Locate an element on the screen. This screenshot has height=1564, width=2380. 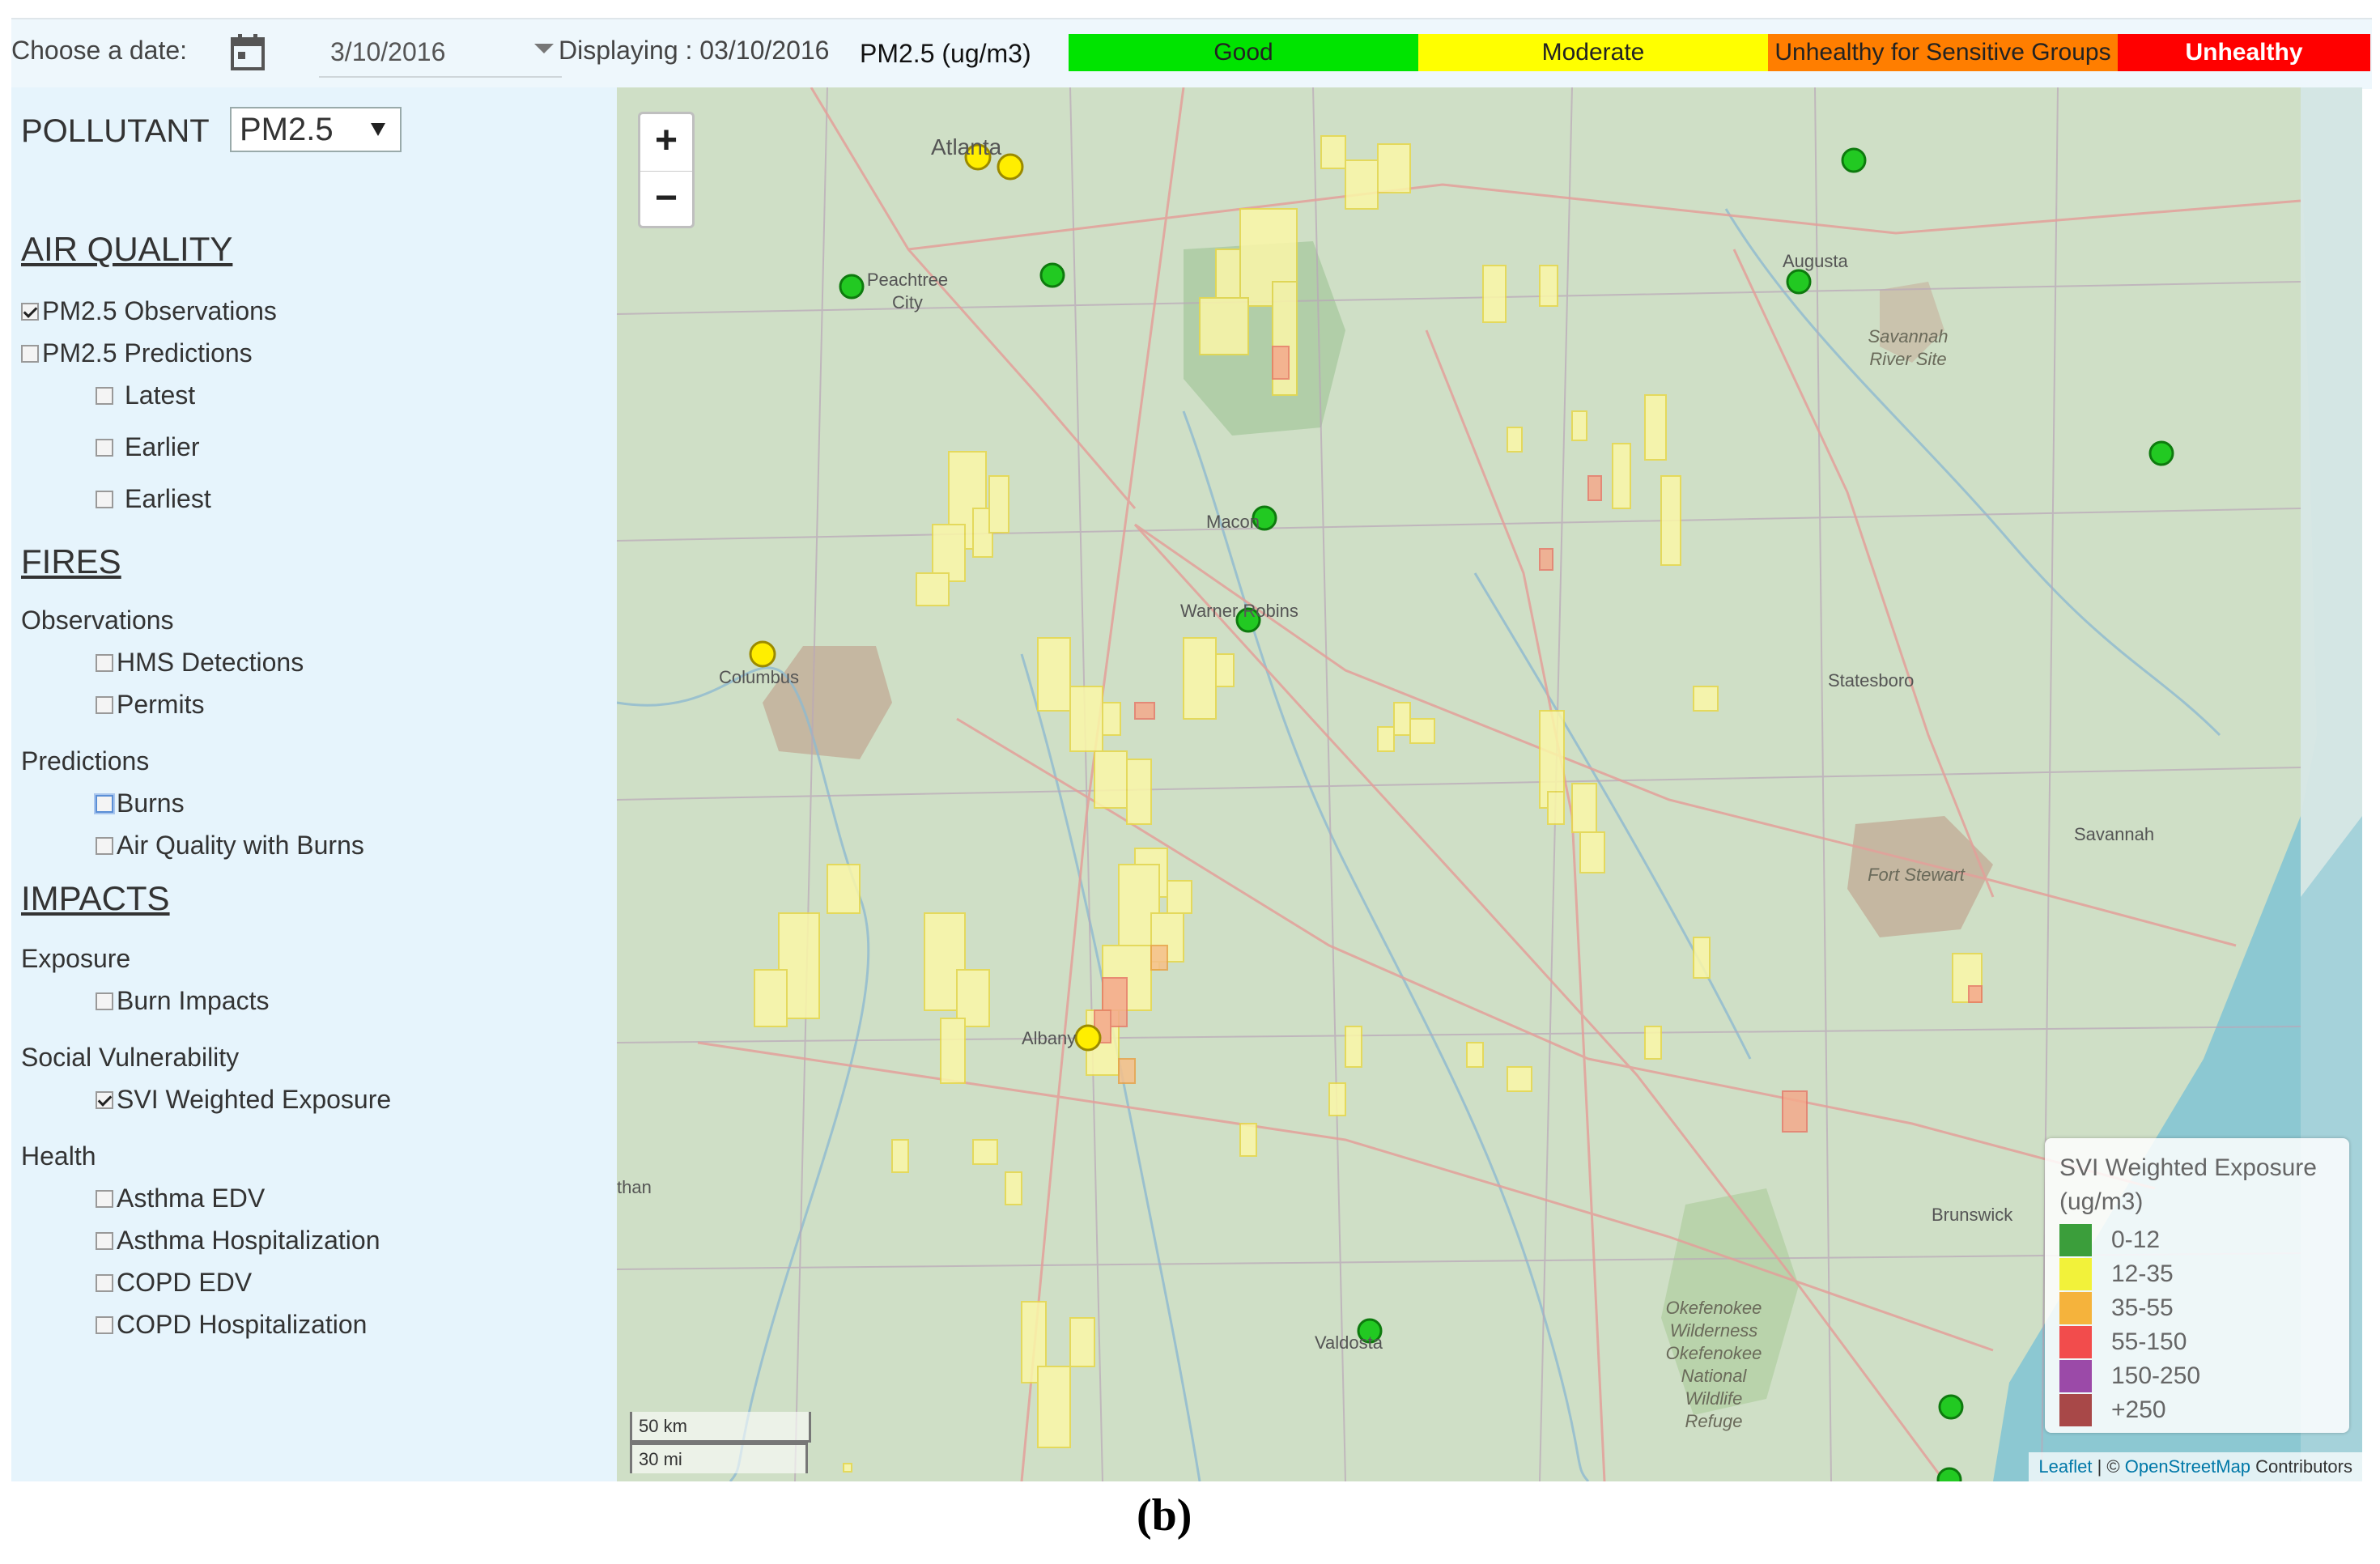
zoom-in-button: + is located at coordinates (666, 143).